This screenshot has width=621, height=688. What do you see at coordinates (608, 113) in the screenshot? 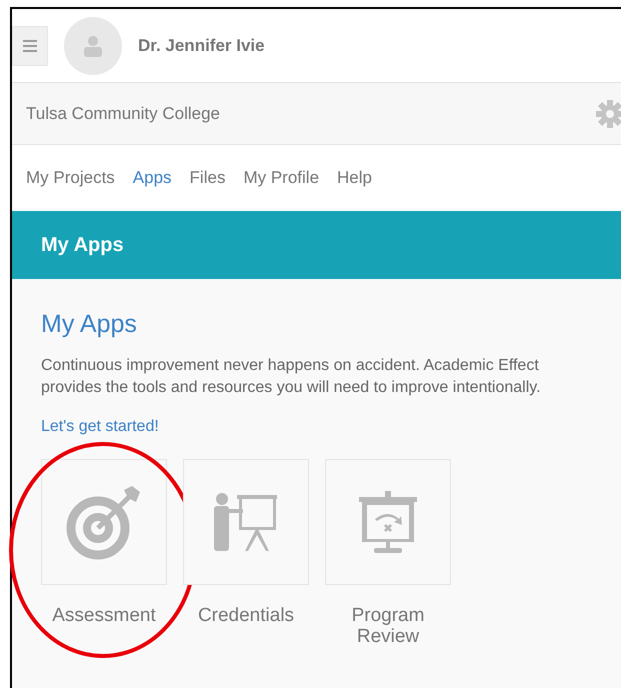
I see `settings-icon` at bounding box center [608, 113].